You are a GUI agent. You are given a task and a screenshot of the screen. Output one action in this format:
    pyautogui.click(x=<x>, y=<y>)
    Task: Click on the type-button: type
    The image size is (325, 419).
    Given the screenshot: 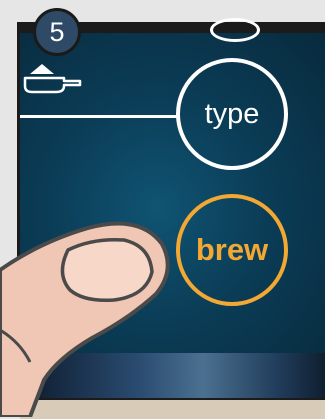 What is the action you would take?
    pyautogui.click(x=232, y=114)
    